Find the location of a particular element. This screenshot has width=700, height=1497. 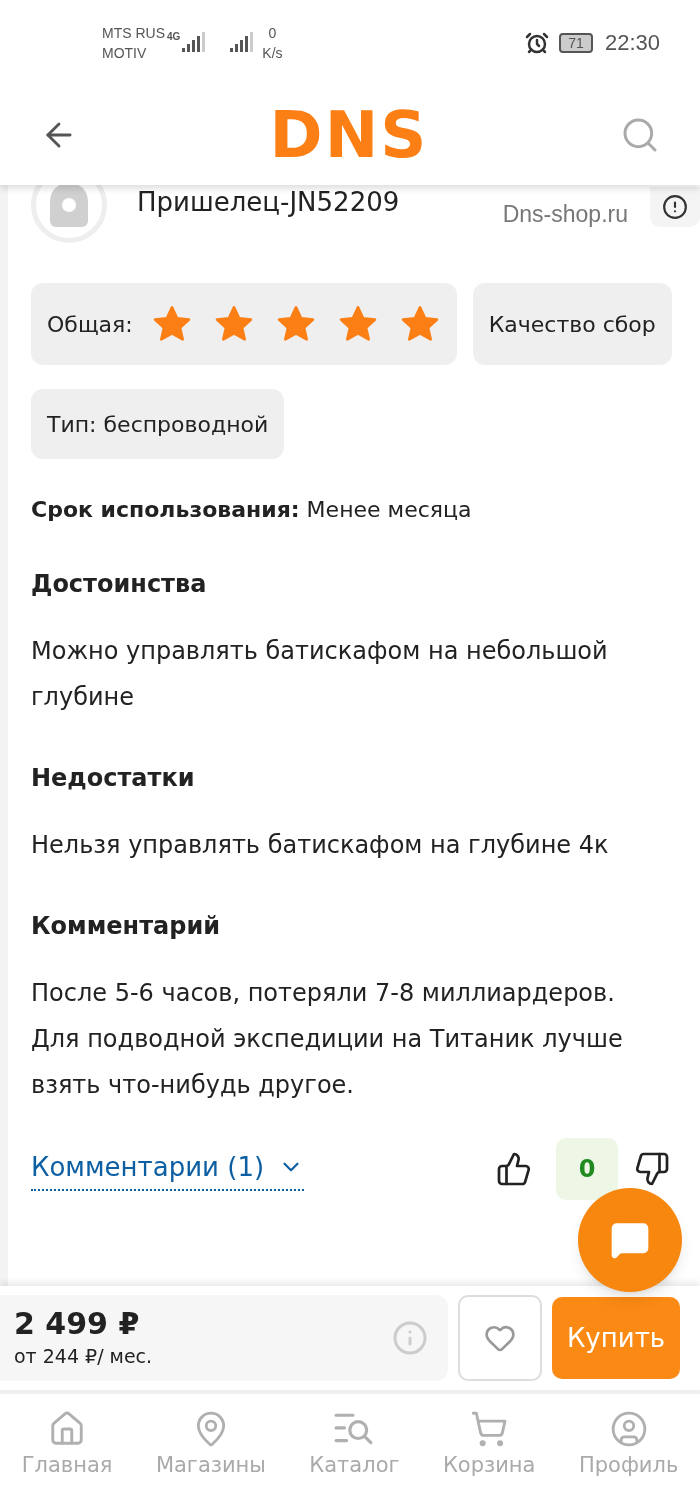

section-text: Можно управлять батискафом на небольшой глубине is located at coordinates (320, 674).